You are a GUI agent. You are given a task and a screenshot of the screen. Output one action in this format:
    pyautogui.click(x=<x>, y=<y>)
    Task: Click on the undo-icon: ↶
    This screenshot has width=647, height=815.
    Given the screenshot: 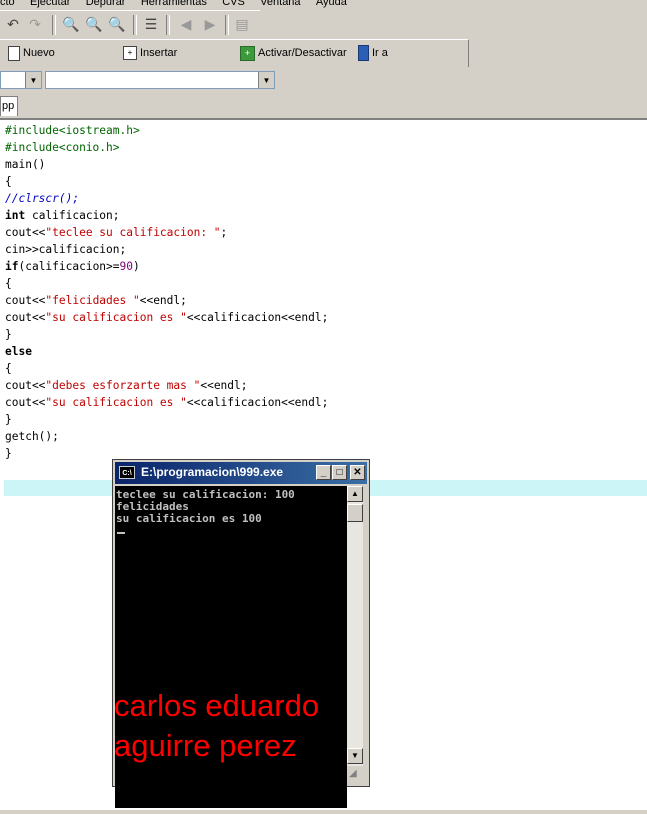 What is the action you would take?
    pyautogui.click(x=13, y=24)
    